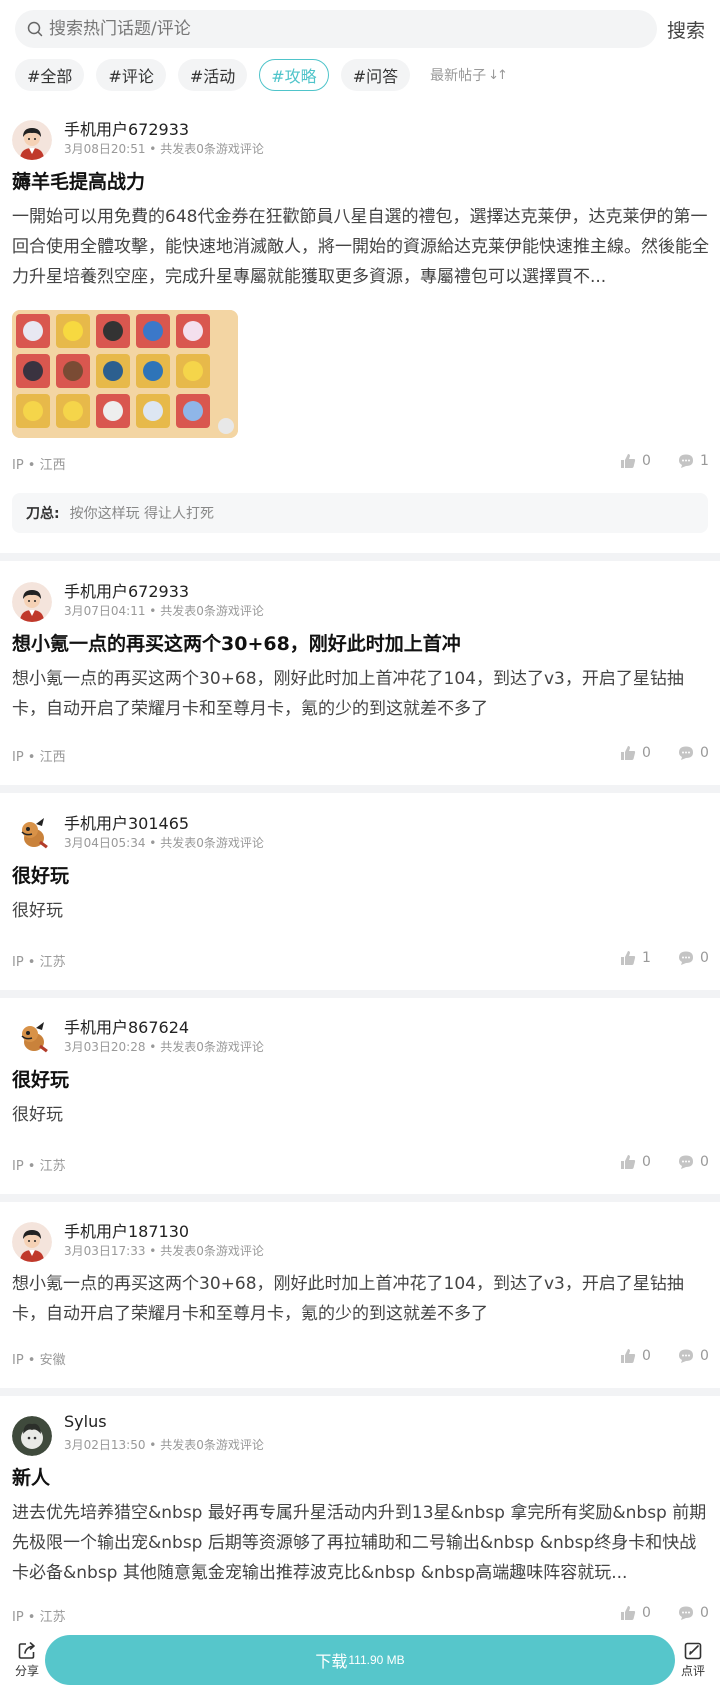  Describe the element at coordinates (458, 76) in the screenshot. I see `sort-label: 最新帖子` at that location.